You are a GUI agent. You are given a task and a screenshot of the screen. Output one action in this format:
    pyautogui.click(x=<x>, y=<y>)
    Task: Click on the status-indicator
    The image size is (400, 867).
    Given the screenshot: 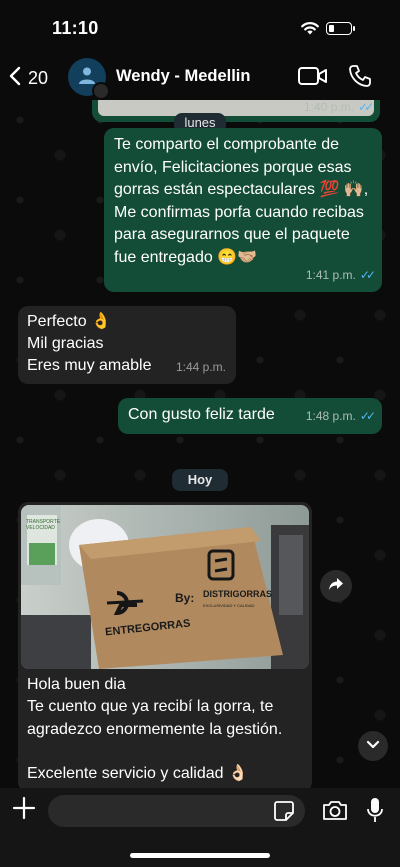 What is the action you would take?
    pyautogui.click(x=101, y=91)
    